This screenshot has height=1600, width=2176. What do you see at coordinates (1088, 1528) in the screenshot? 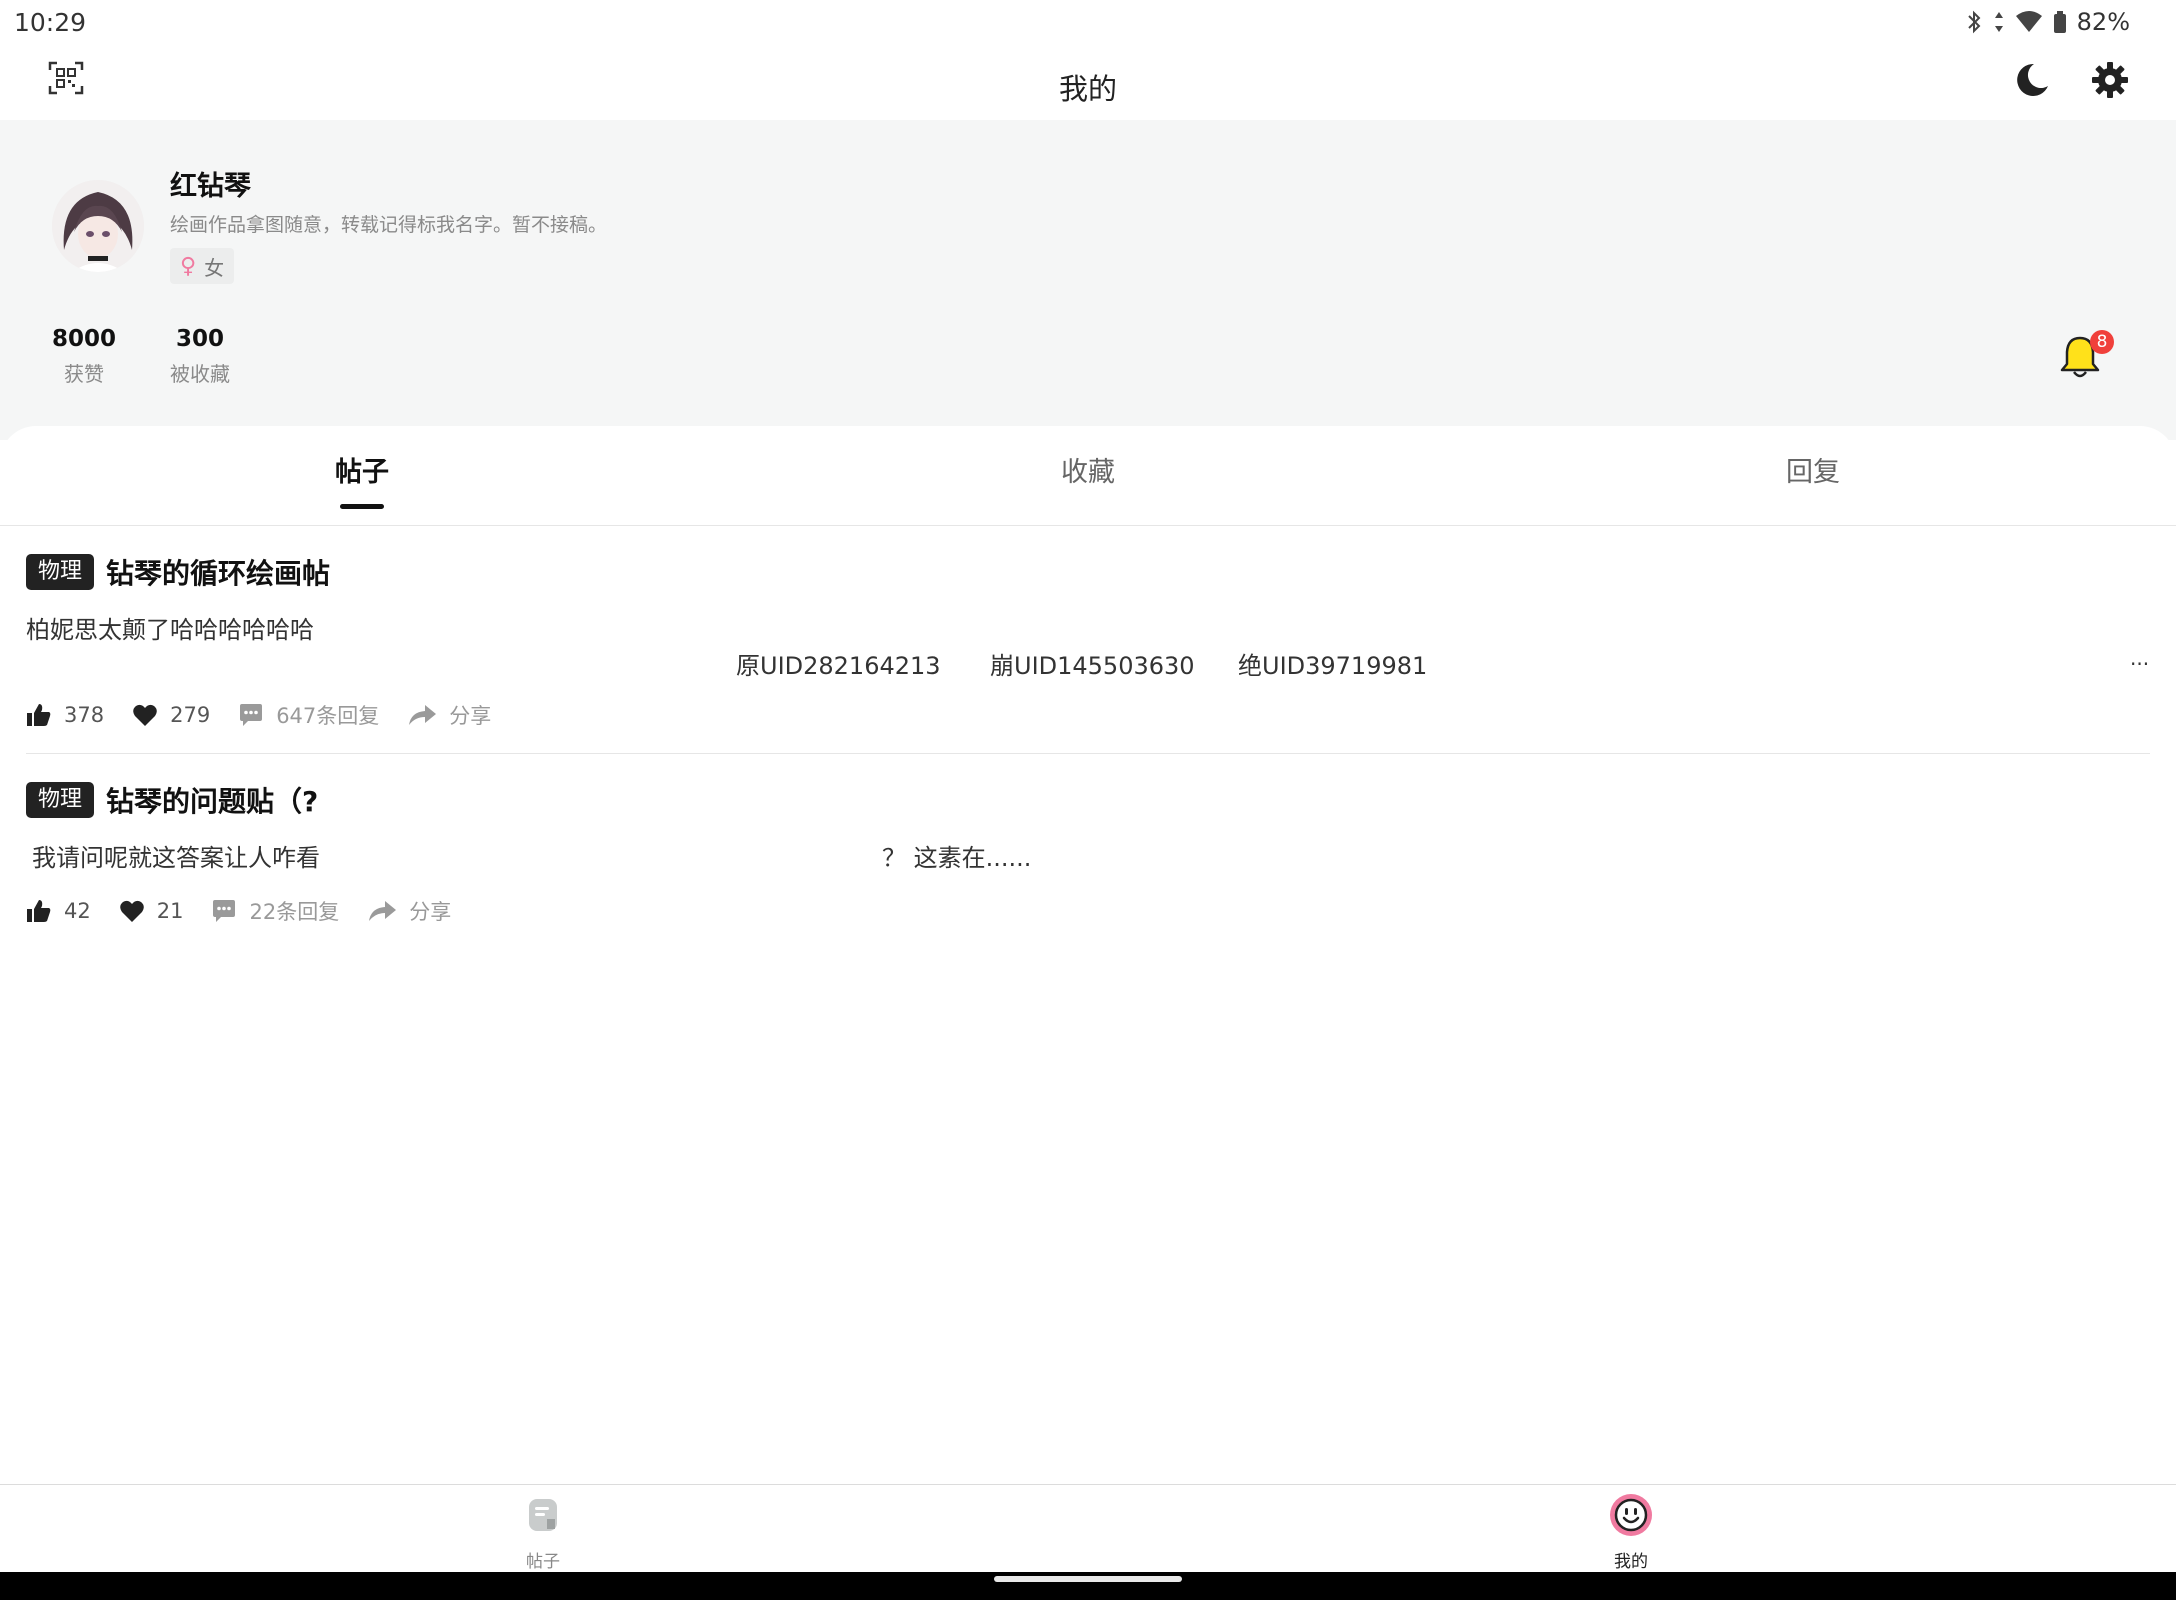
I see `bottom-nav: 帖子 我的` at bounding box center [1088, 1528].